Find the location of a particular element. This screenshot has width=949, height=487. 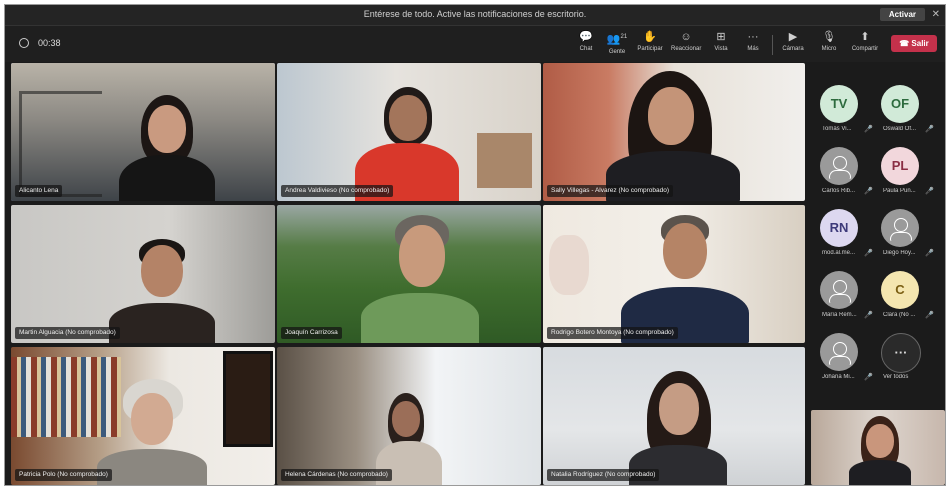

mic-button-label: Micro is located at coordinates (829, 49).